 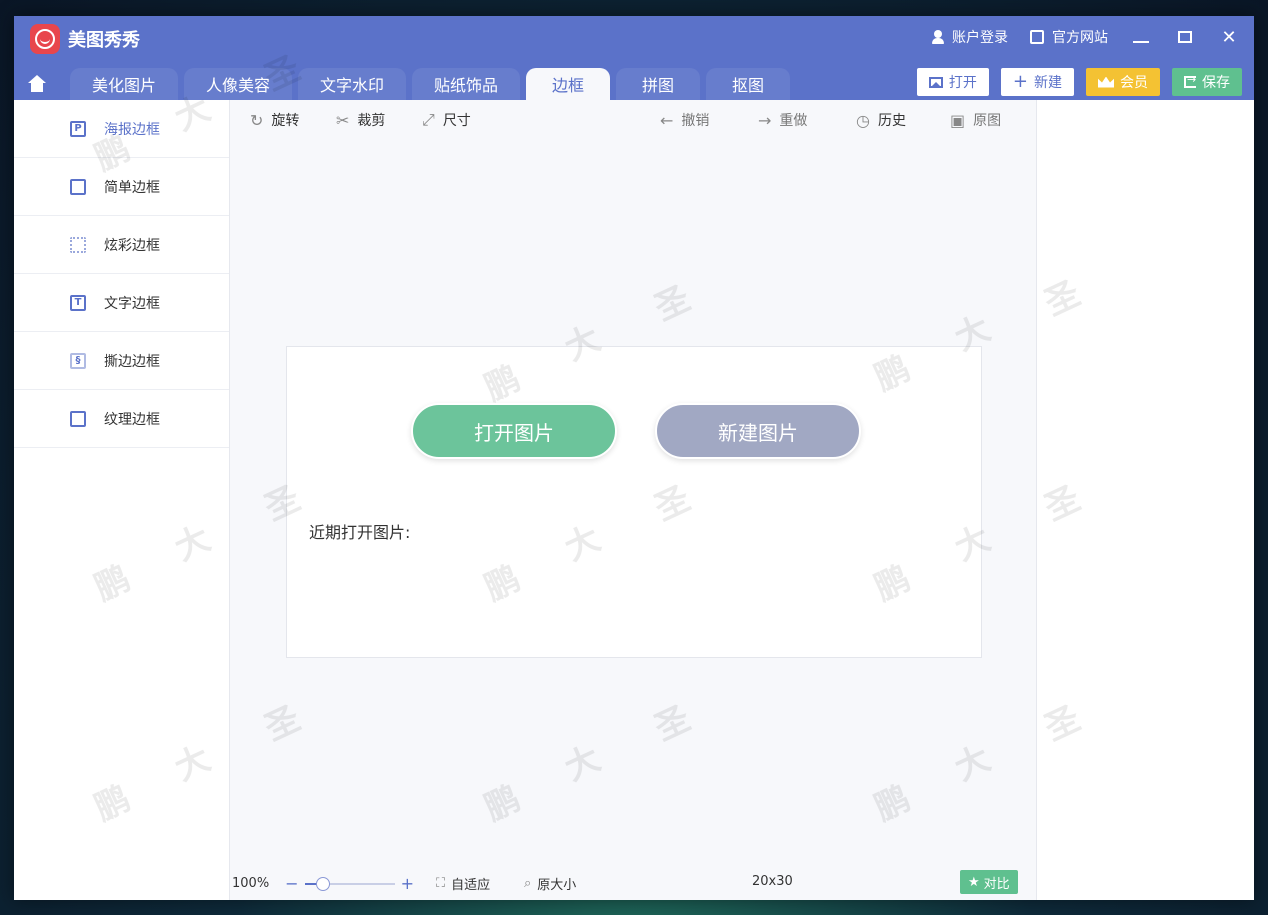 I want to click on fit-label: 自适应, so click(x=471, y=885).